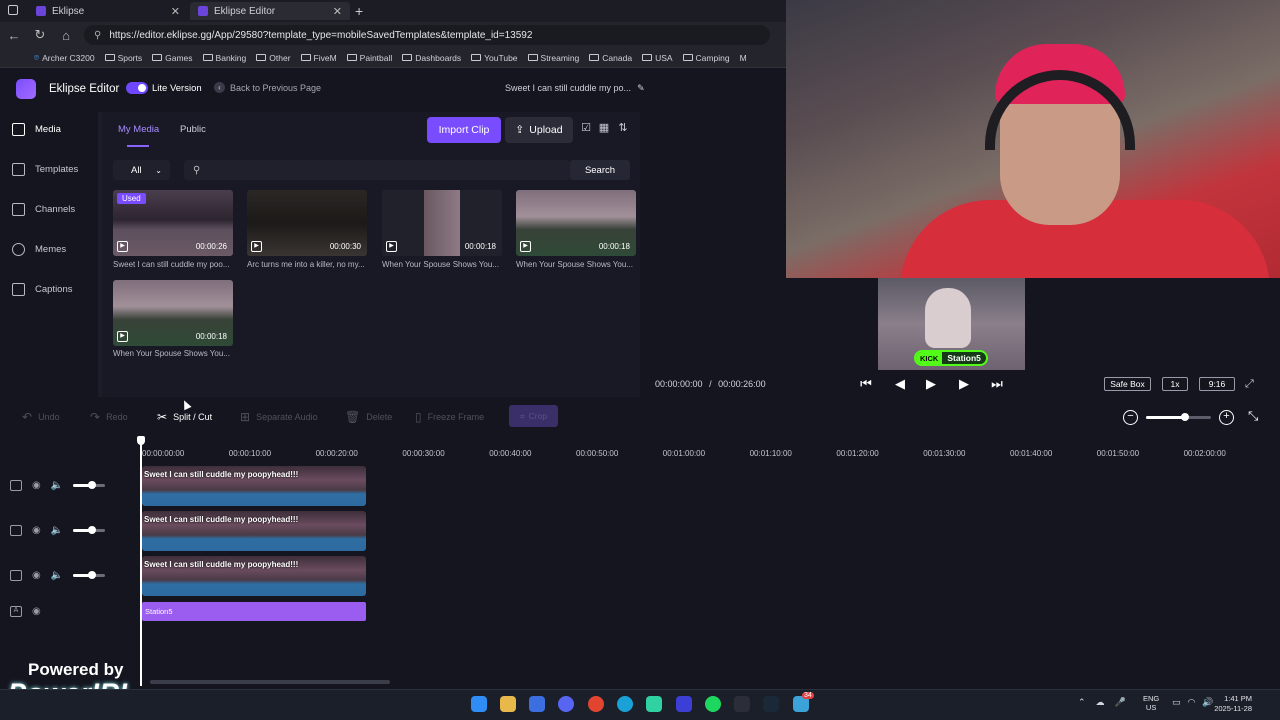 This screenshot has width=1280, height=720. Describe the element at coordinates (254, 611) in the screenshot. I see `text-clip: Station5` at that location.